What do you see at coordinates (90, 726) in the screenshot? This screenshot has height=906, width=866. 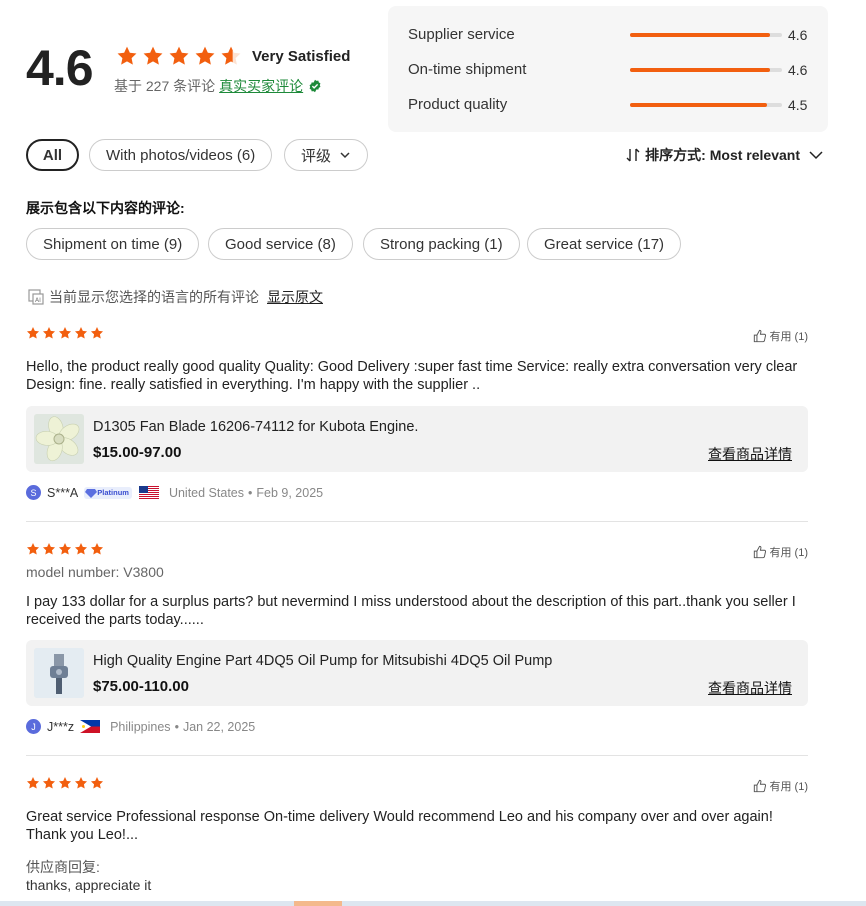 I see `philippines-flag-icon` at bounding box center [90, 726].